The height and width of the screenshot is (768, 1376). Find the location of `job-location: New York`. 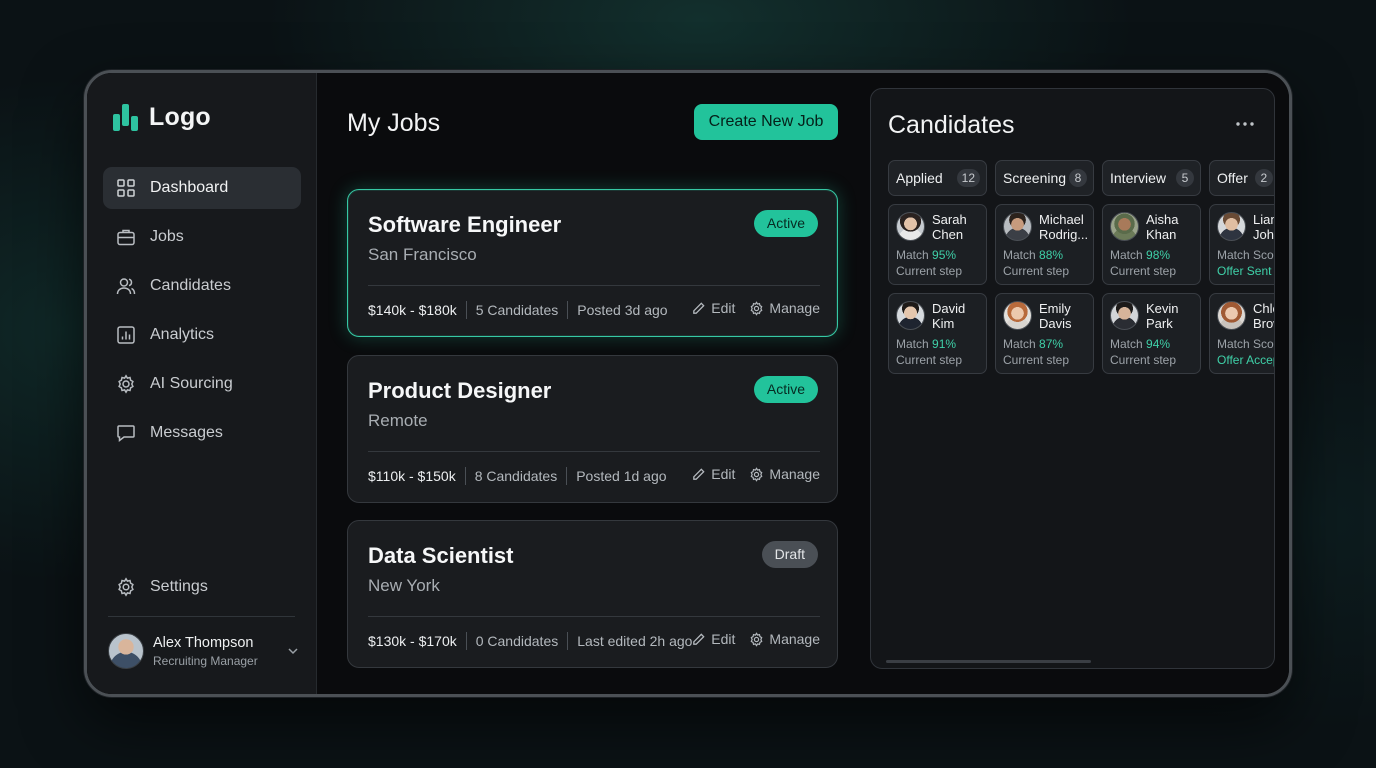

job-location: New York is located at coordinates (404, 585).